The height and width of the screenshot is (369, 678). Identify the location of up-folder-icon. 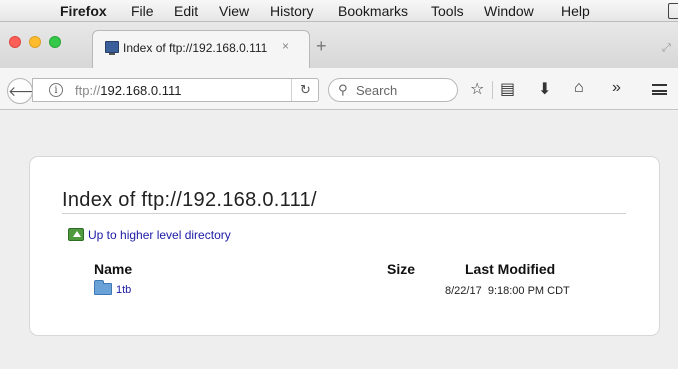
(76, 234).